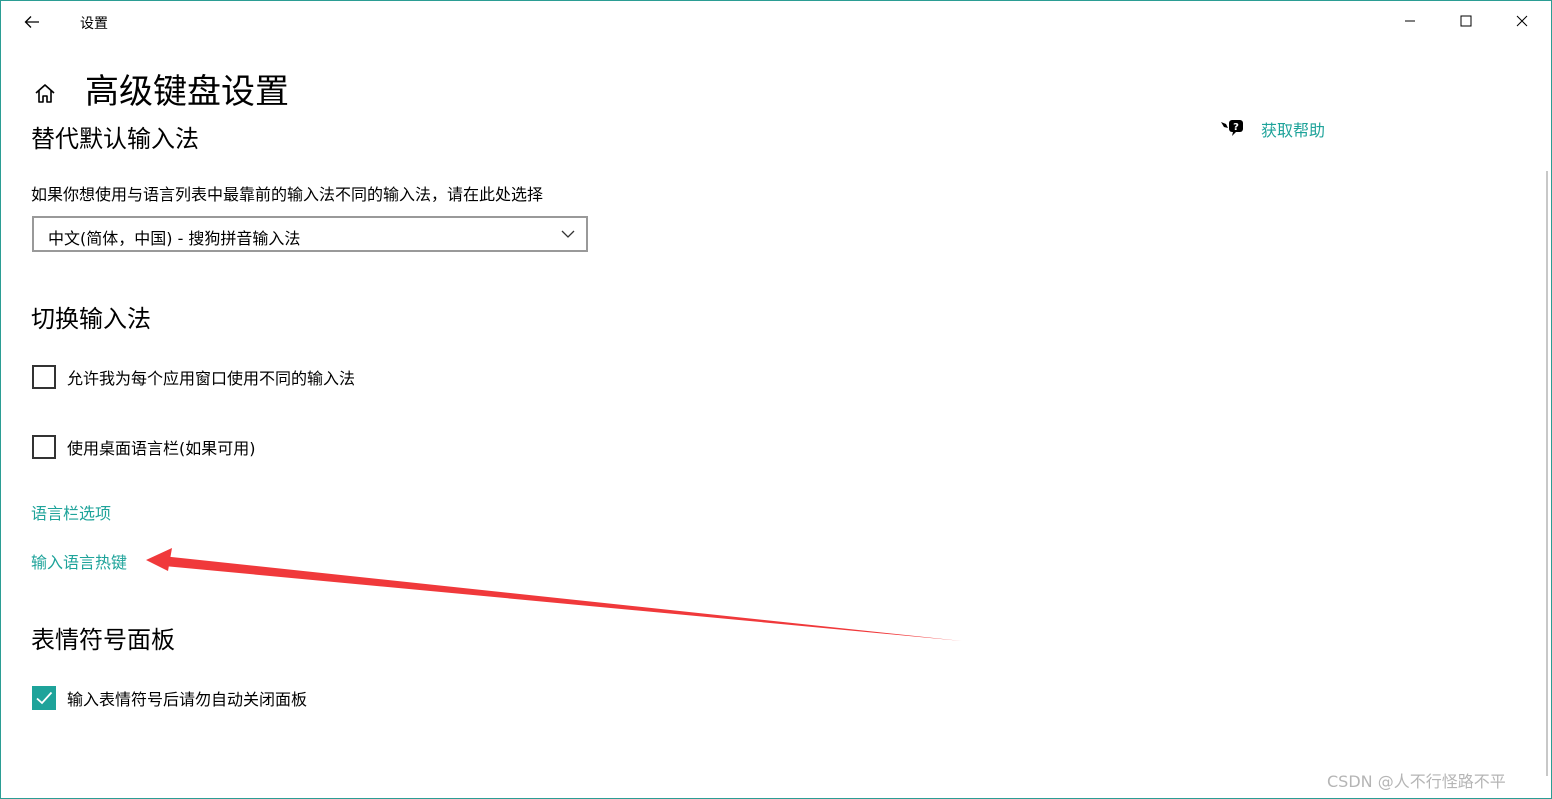 The height and width of the screenshot is (799, 1552). What do you see at coordinates (187, 92) in the screenshot?
I see `page-title: 高级键盘设置` at bounding box center [187, 92].